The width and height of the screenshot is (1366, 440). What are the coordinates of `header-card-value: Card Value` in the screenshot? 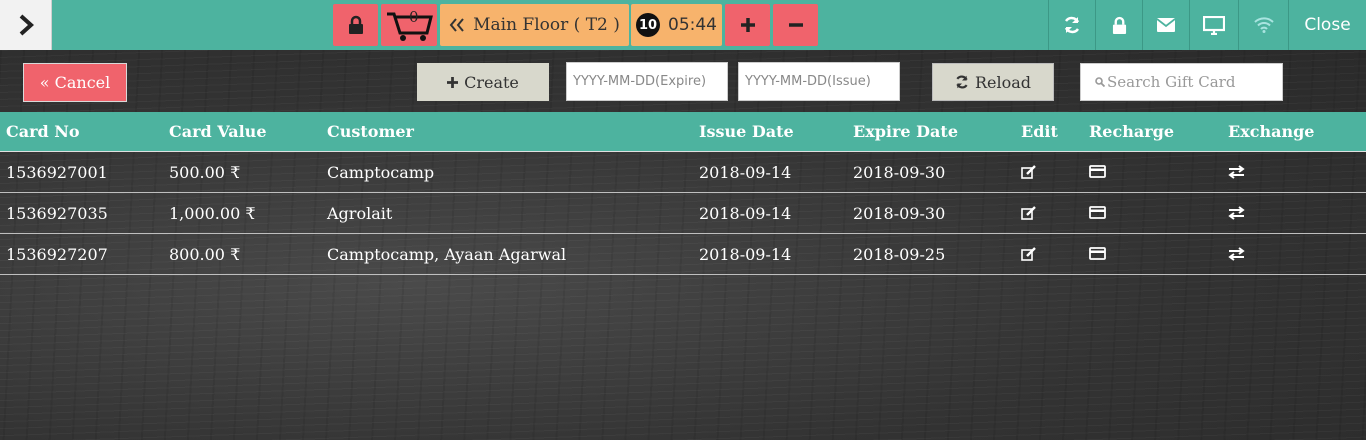 It's located at (218, 131).